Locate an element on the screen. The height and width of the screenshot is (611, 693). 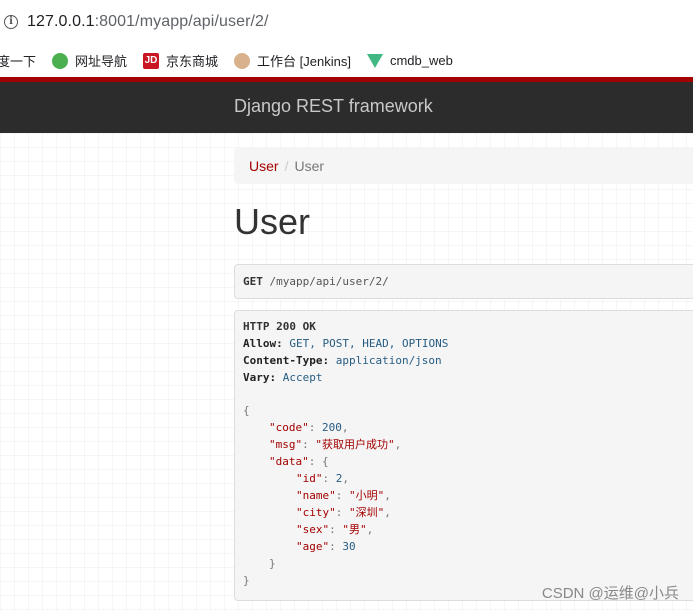
bookmark-jenkins: 工作台 [Jenkins] is located at coordinates (292, 60).